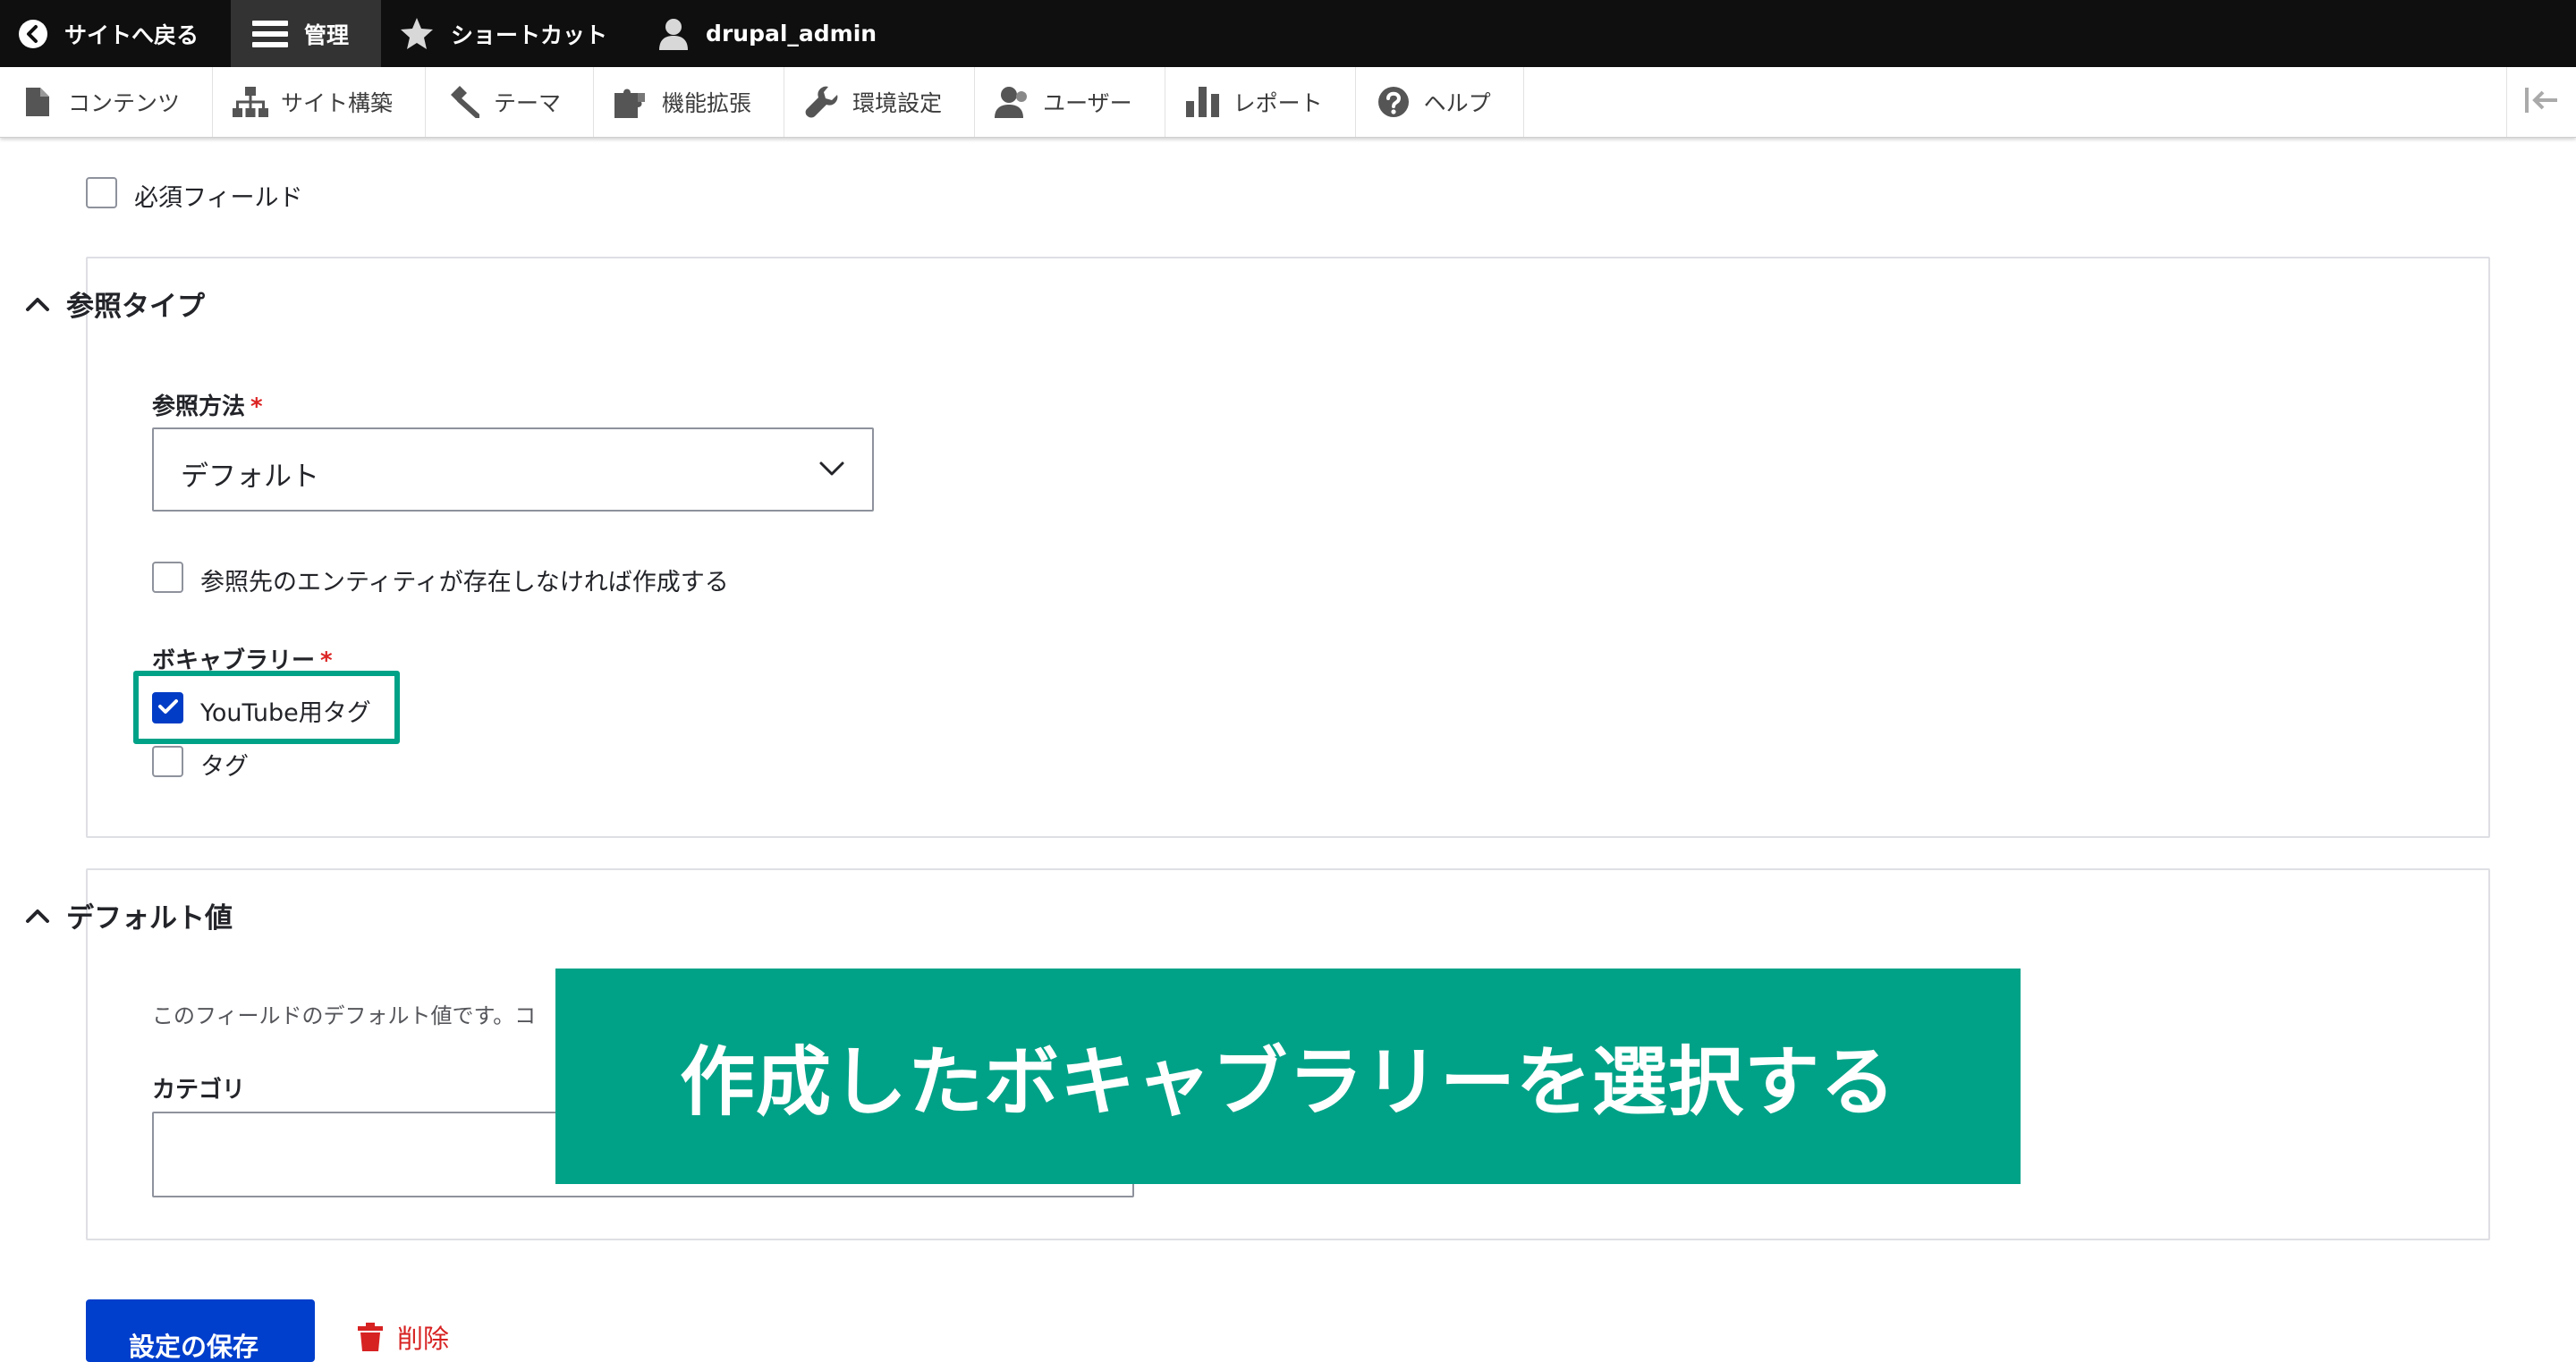 The width and height of the screenshot is (2576, 1362). Describe the element at coordinates (224, 767) in the screenshot. I see `vocabulary-tags-label: タグ` at that location.